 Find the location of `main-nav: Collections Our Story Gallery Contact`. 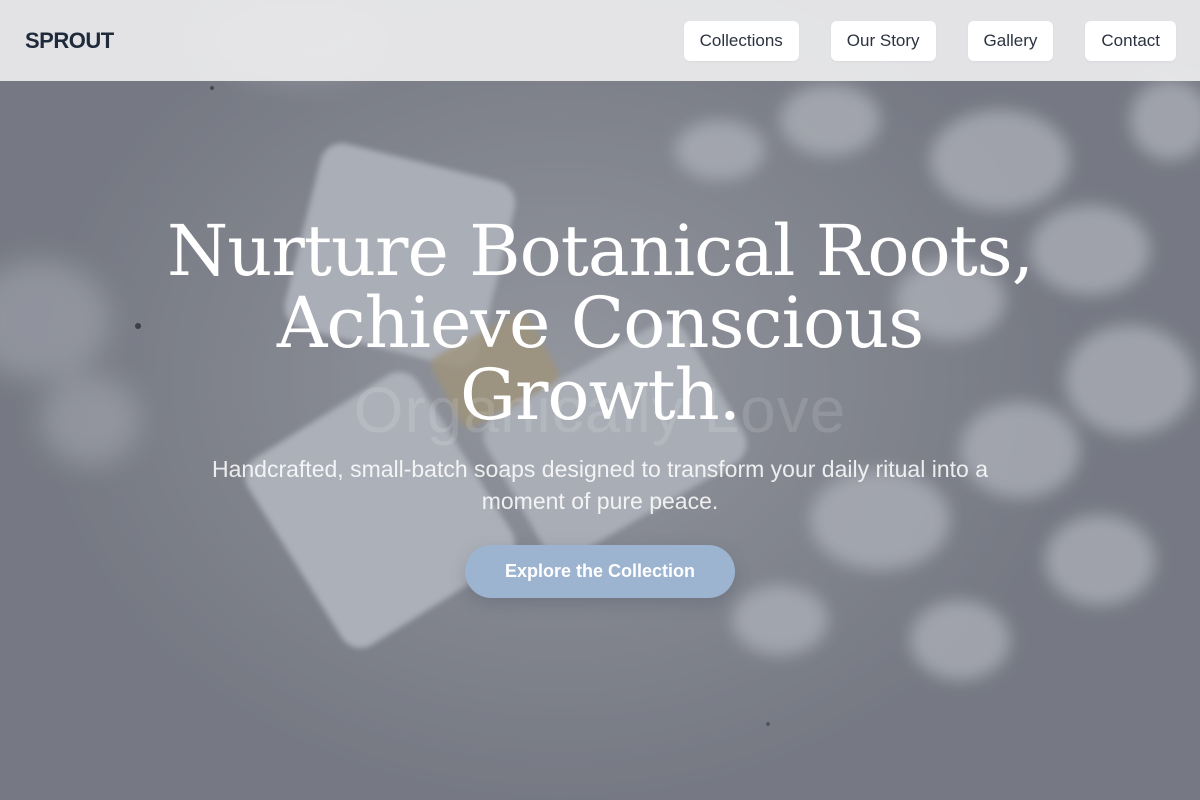

main-nav: Collections Our Story Gallery Contact is located at coordinates (929, 40).